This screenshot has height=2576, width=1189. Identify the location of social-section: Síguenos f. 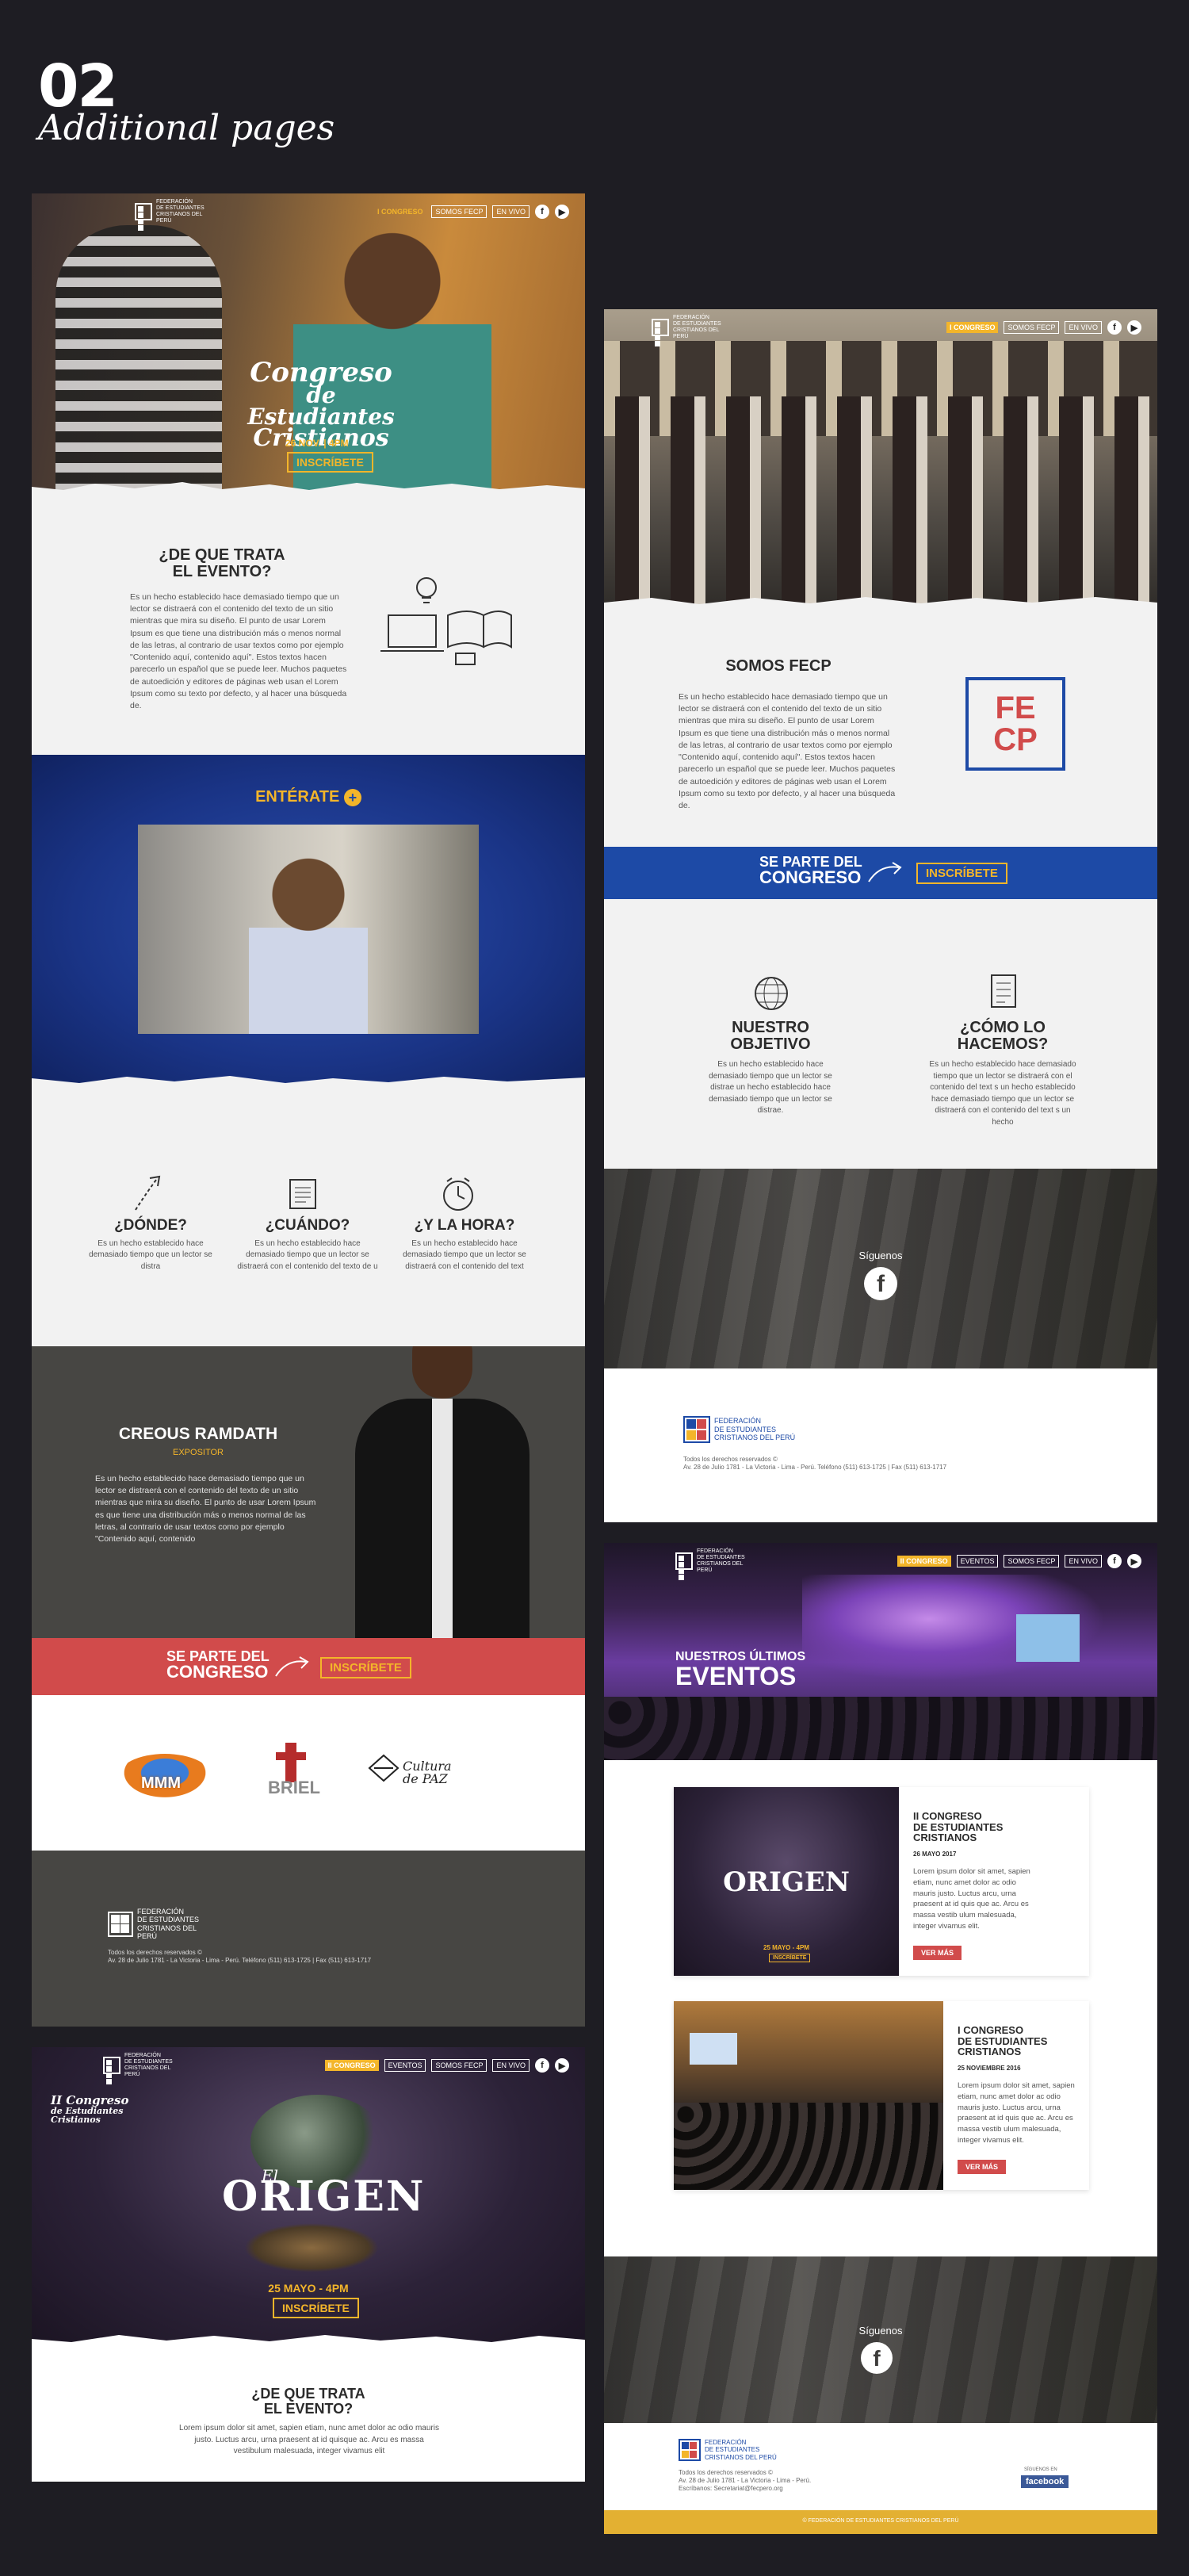
(880, 1268).